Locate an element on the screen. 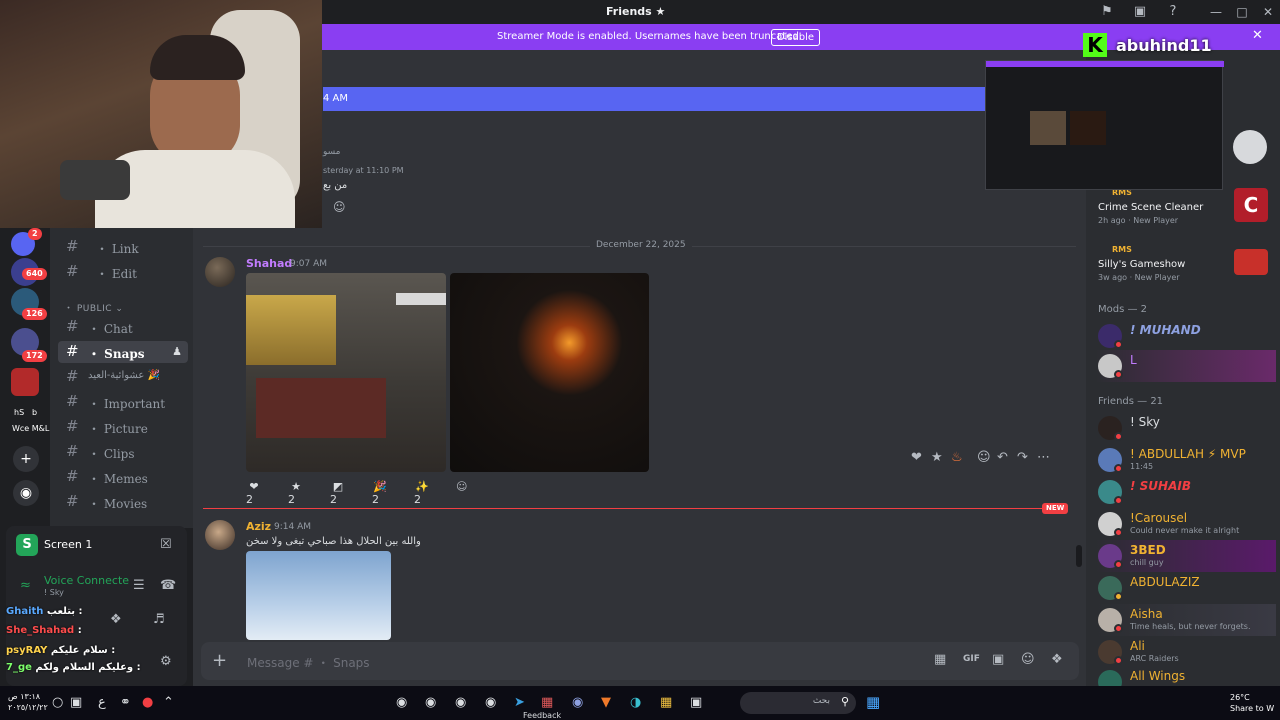 The height and width of the screenshot is (720, 1280). minimize-icon: — is located at coordinates (1216, 12).